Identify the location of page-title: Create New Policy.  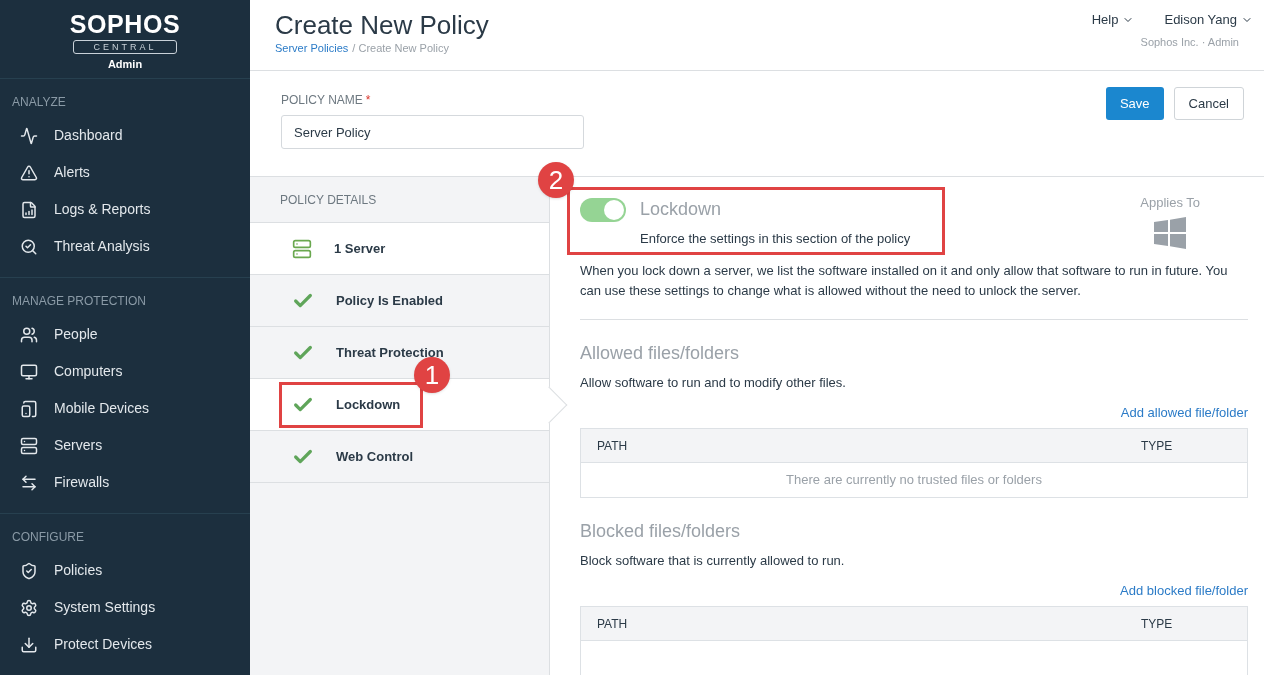
(382, 25).